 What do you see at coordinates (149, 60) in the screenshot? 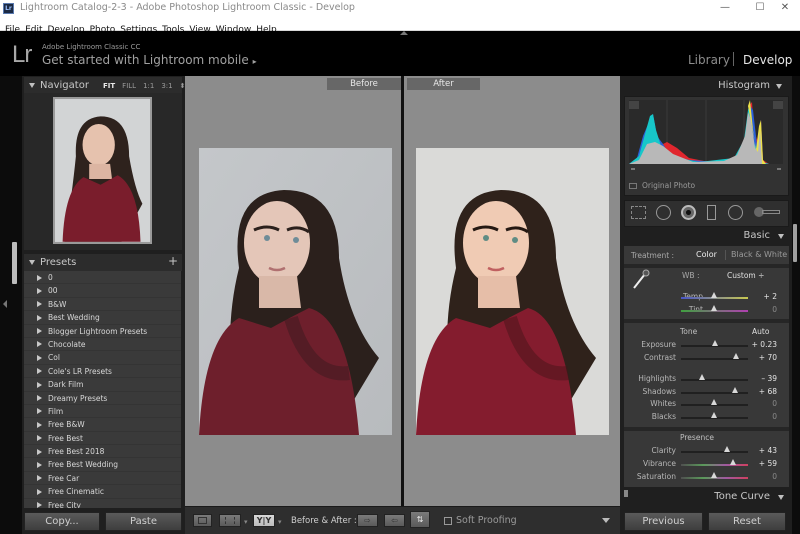
I see `get-started-link: Get started with Lightroom mobile ▸` at bounding box center [149, 60].